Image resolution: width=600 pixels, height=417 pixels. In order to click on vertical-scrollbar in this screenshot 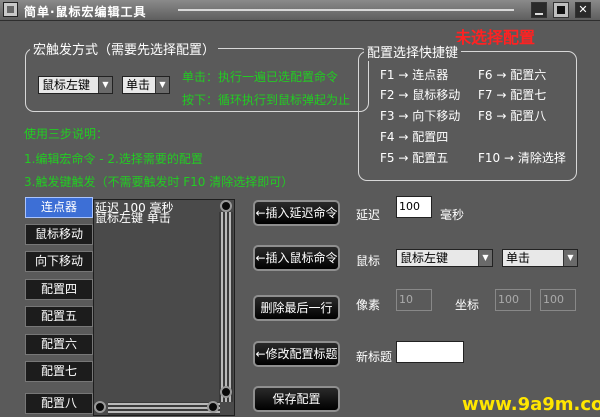, I will do `click(226, 307)`.